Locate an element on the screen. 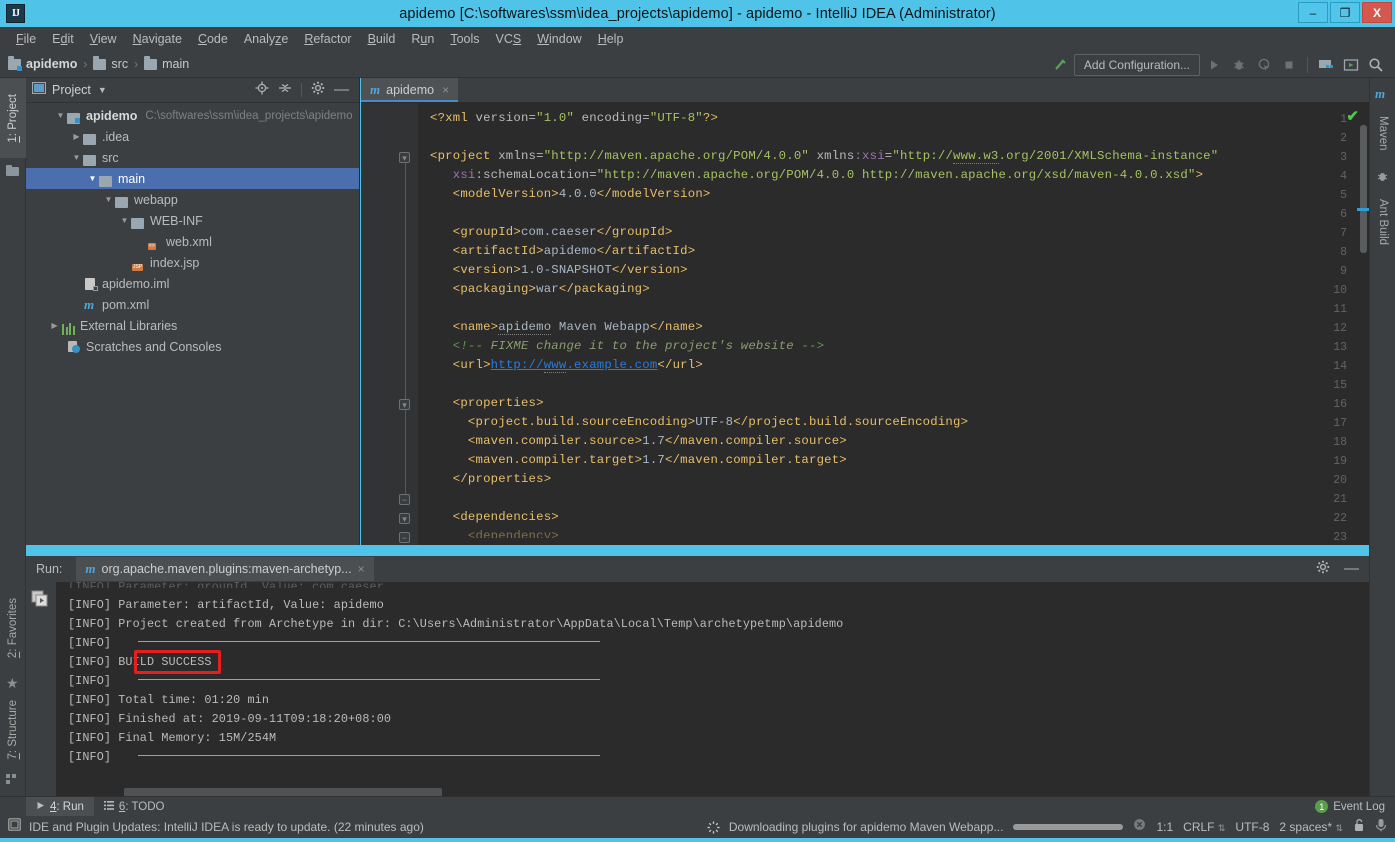  menu-run: Run is located at coordinates (422, 39).